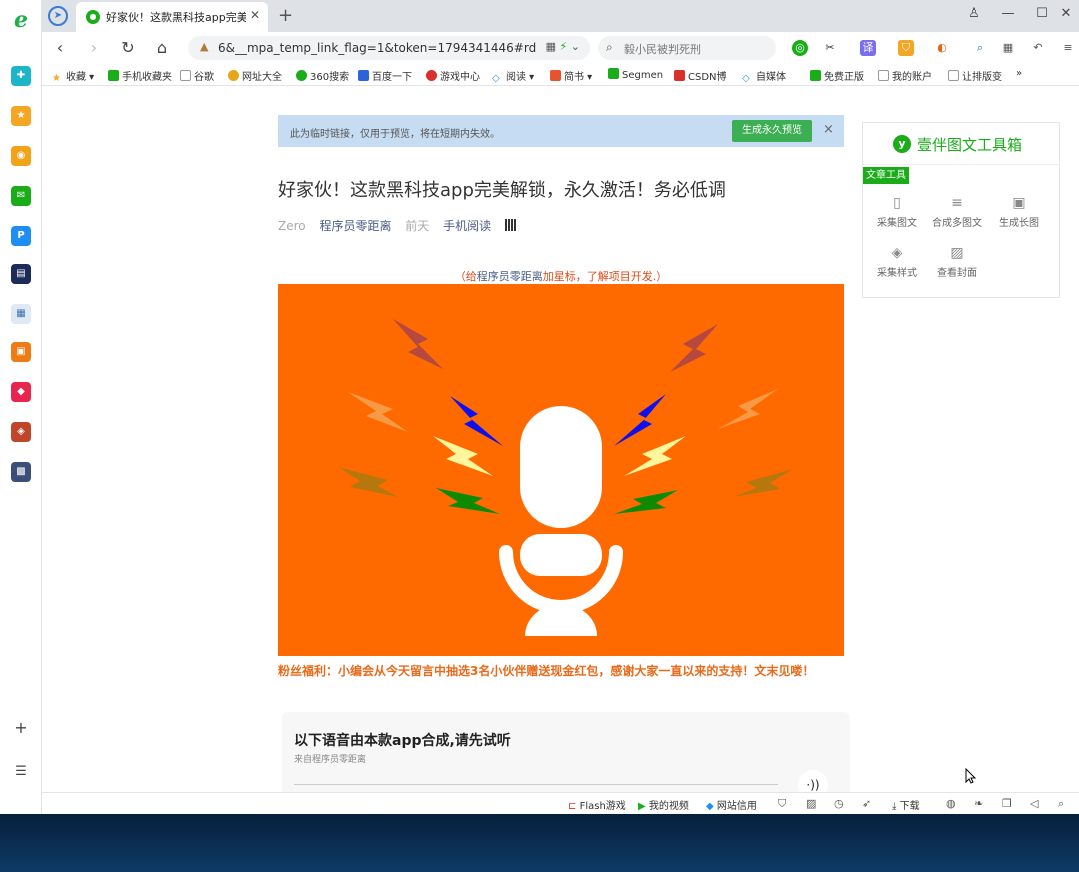 This screenshot has width=1079, height=872. I want to click on tool-long-image: ▣ 生成长图, so click(1019, 212).